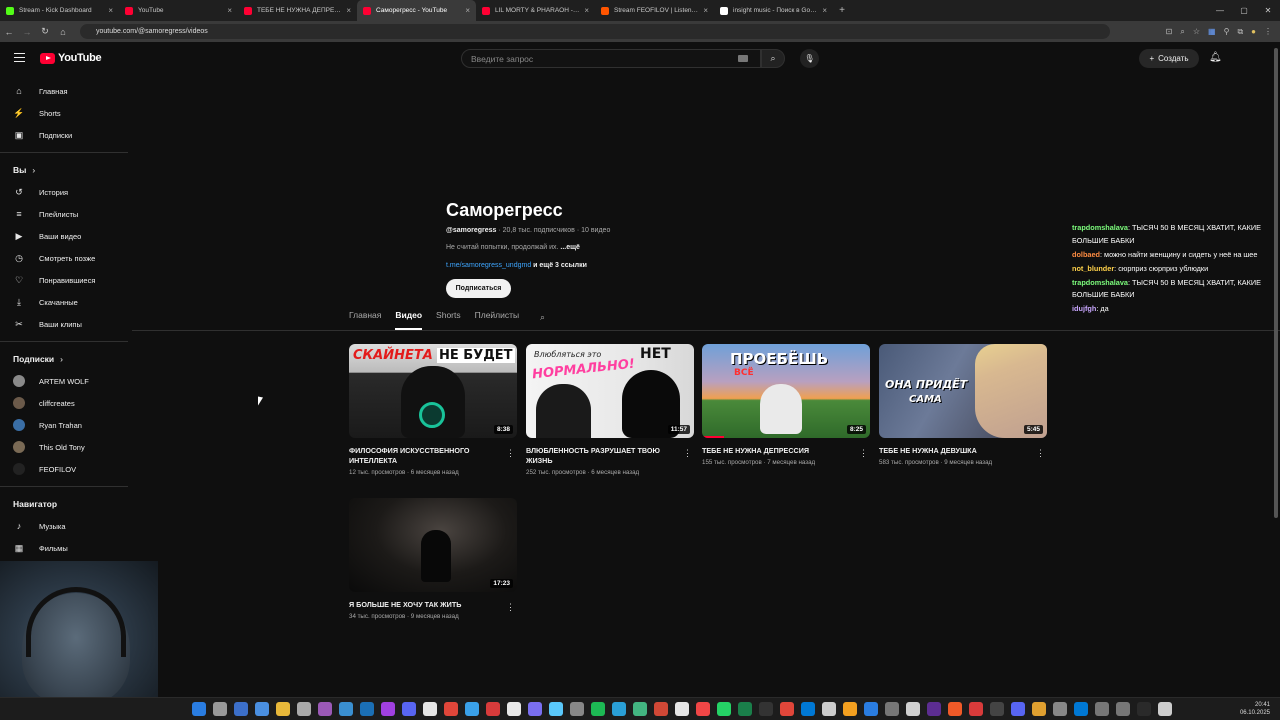 This screenshot has width=1280, height=720. Describe the element at coordinates (433, 545) in the screenshot. I see `video-thumbnail: 17:23` at that location.